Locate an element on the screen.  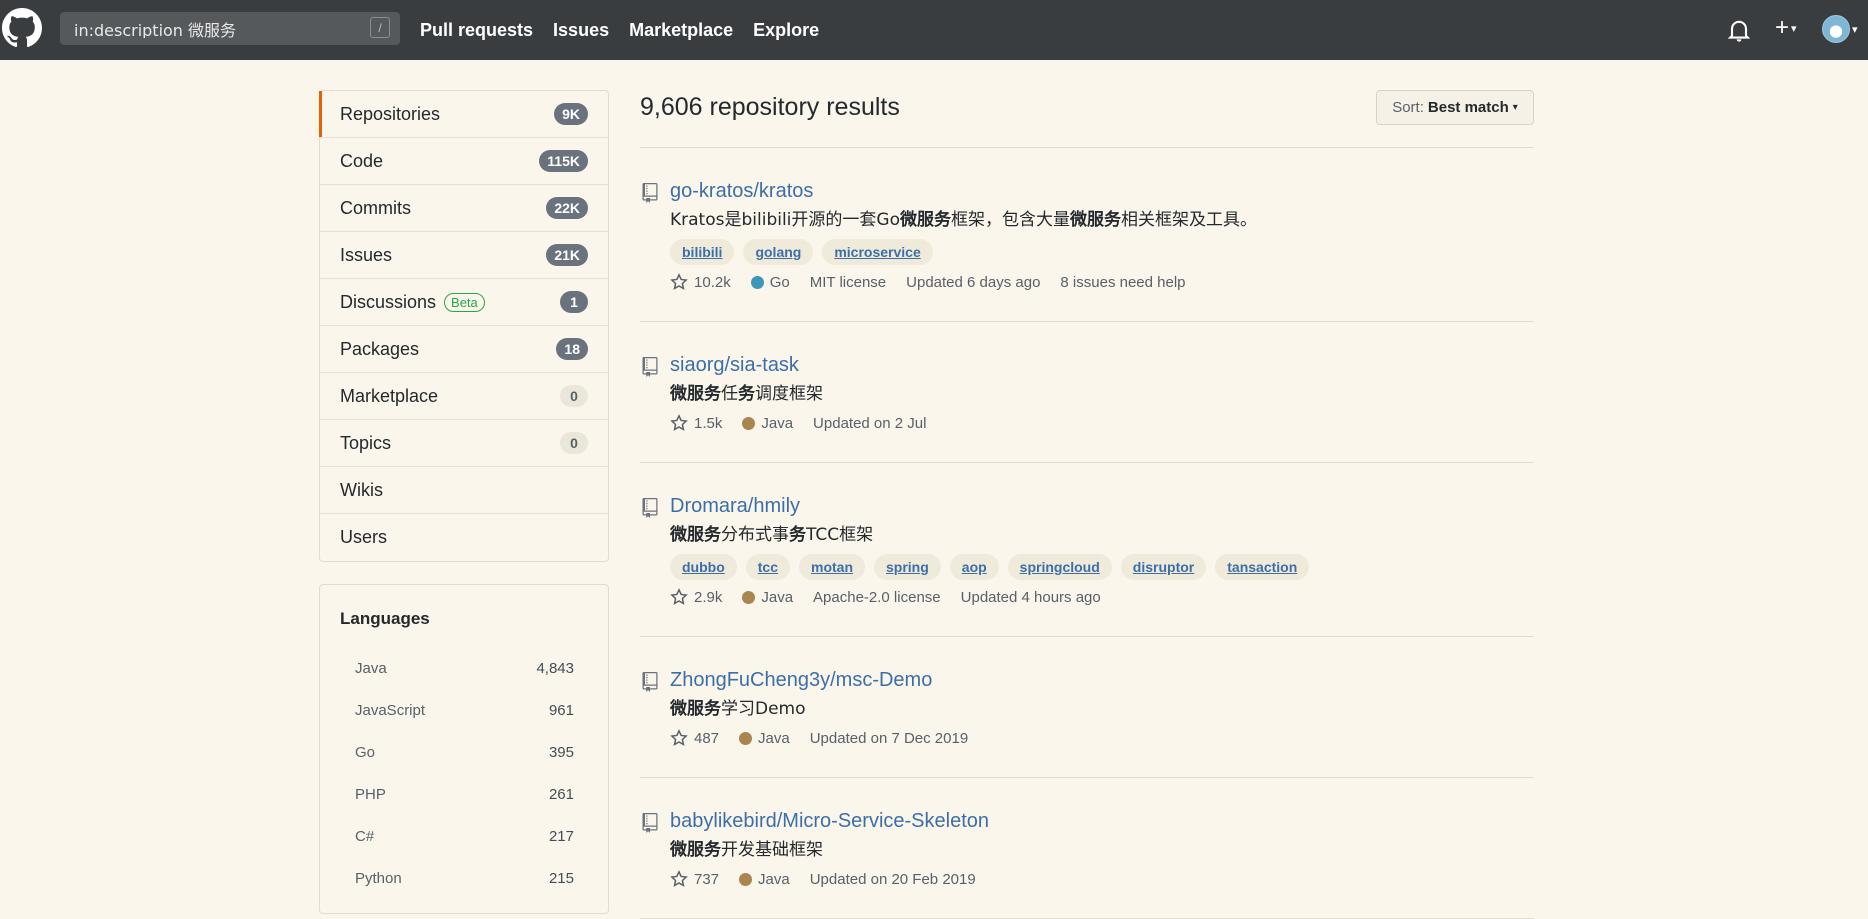
header-nav: Pull requests Issues Marketplace Explore is located at coordinates (629, 30).